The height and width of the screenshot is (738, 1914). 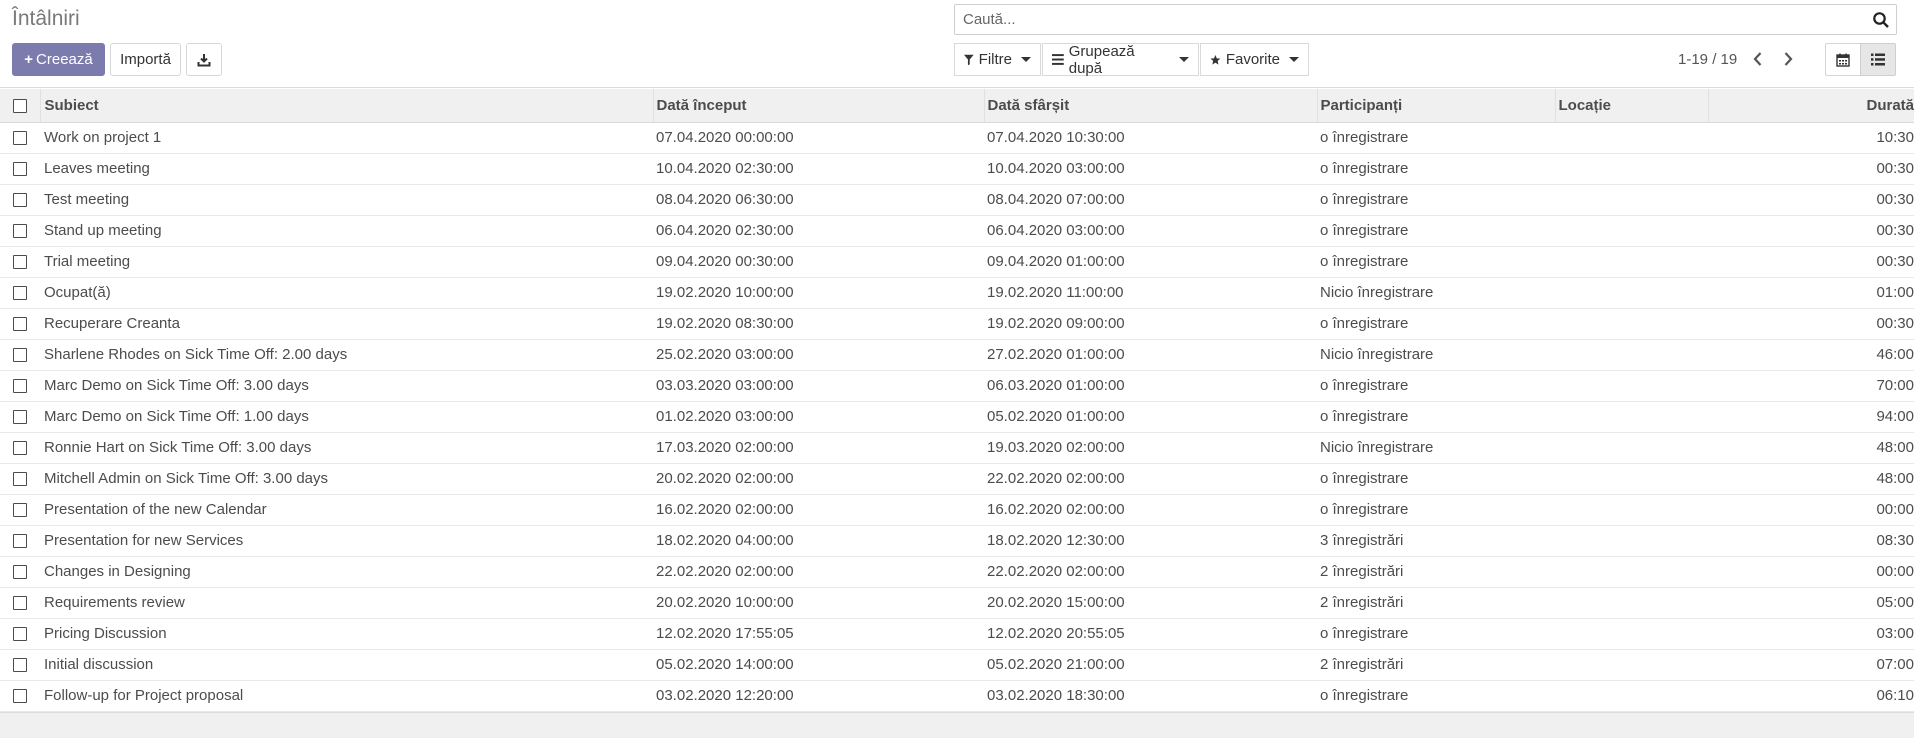 I want to click on column-header-duration: Durată, so click(x=1811, y=106).